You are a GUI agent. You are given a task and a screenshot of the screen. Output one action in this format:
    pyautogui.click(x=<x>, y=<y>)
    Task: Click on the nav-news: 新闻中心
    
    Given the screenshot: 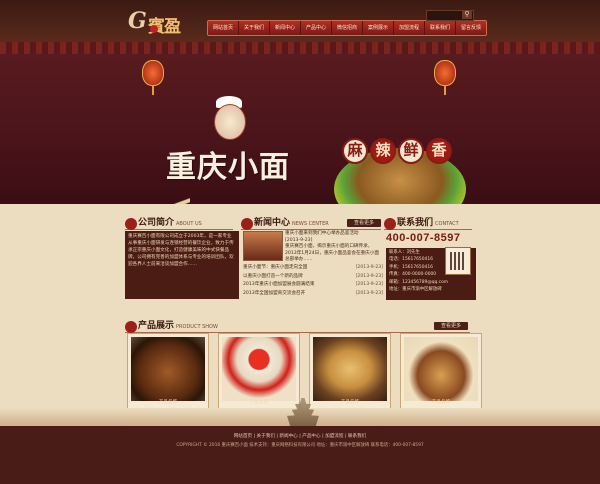 What is the action you would take?
    pyautogui.click(x=285, y=28)
    